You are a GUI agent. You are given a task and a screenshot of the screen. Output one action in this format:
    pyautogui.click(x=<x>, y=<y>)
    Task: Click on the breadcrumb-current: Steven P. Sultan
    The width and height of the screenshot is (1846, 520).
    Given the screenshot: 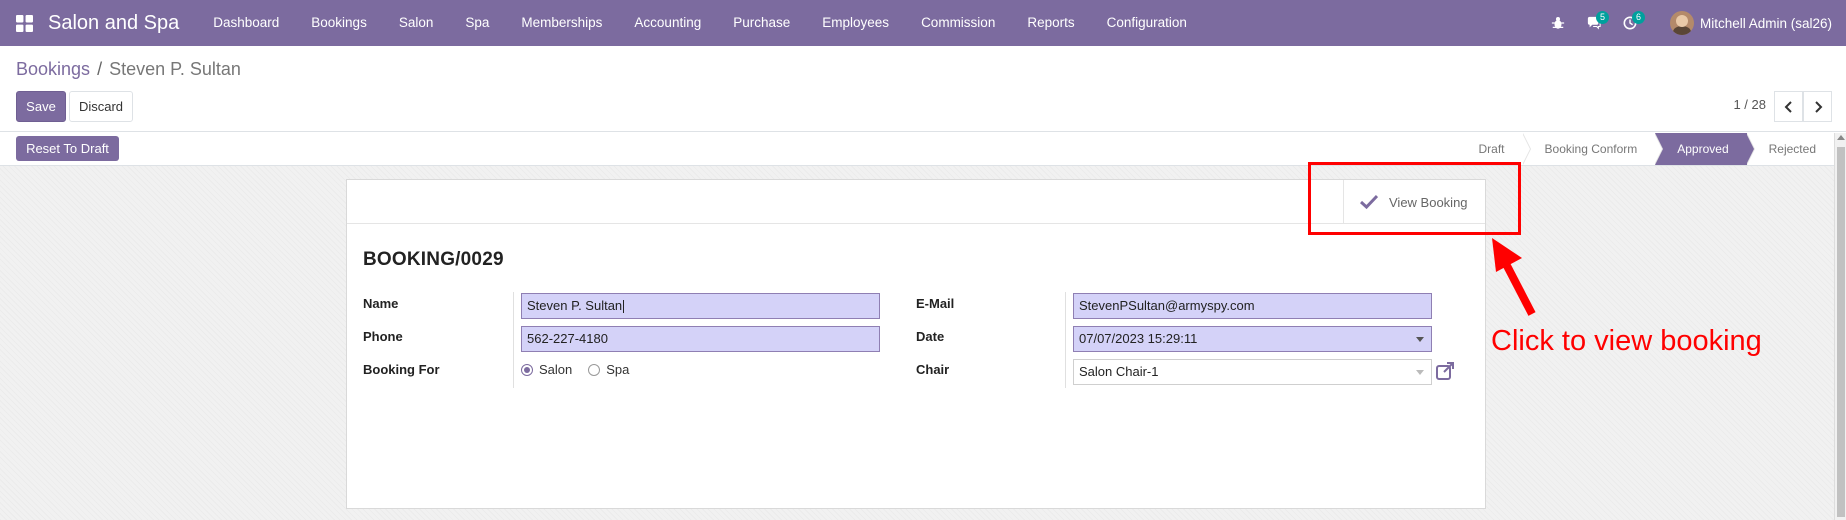 What is the action you would take?
    pyautogui.click(x=175, y=69)
    